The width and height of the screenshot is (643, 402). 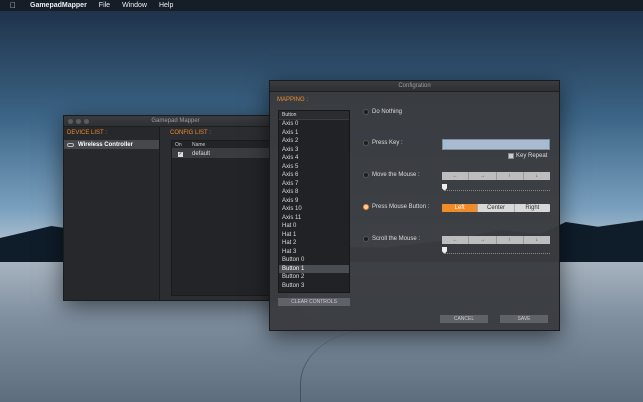 I want to click on column-name: Name, so click(x=198, y=145).